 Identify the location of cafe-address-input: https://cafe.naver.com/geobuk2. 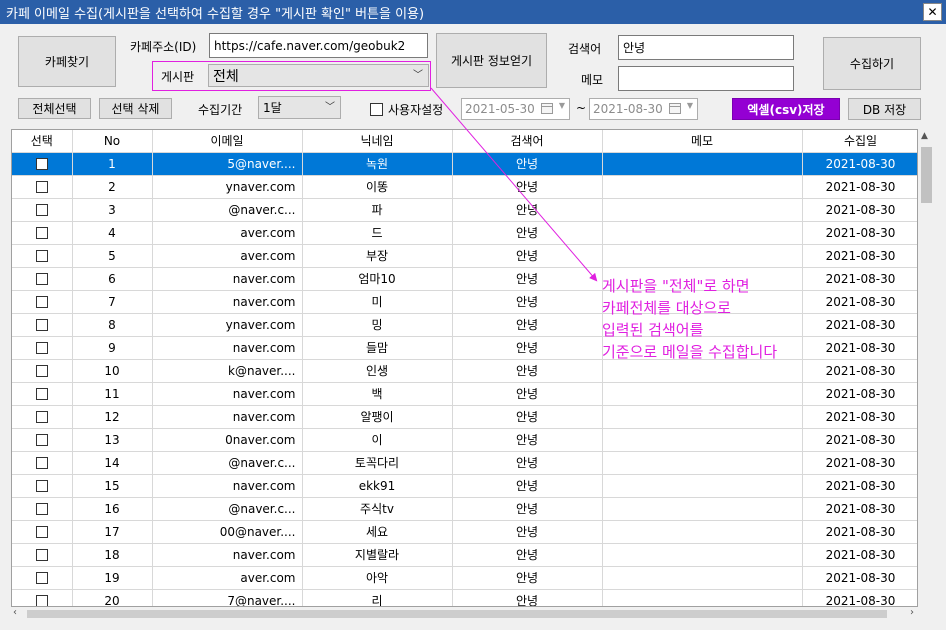
(318, 45).